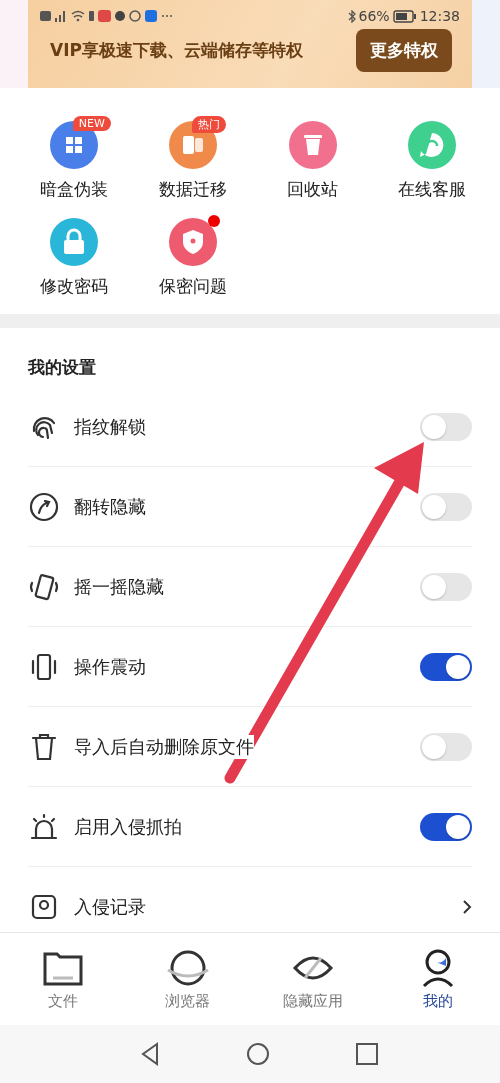 The image size is (500, 1083). What do you see at coordinates (73, 286) in the screenshot?
I see `tool-label: 修改密码` at bounding box center [73, 286].